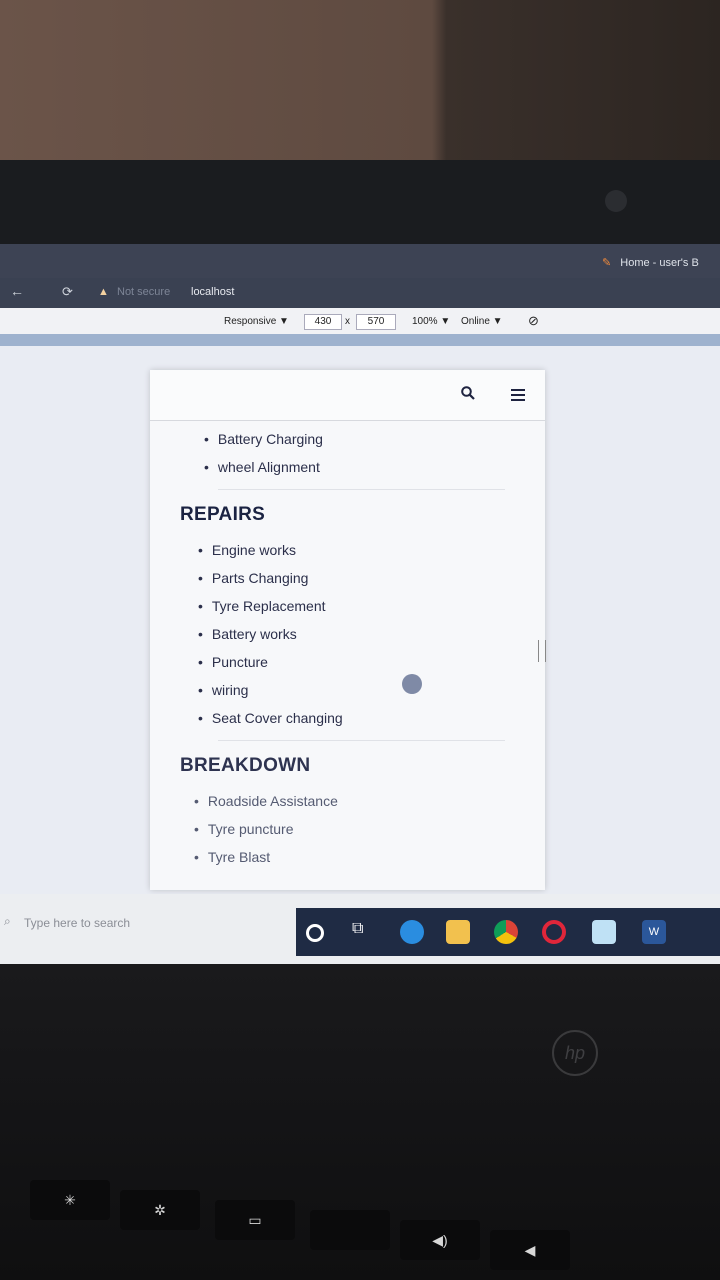  Describe the element at coordinates (369, 829) in the screenshot. I see `list-item: Tyre puncture` at that location.